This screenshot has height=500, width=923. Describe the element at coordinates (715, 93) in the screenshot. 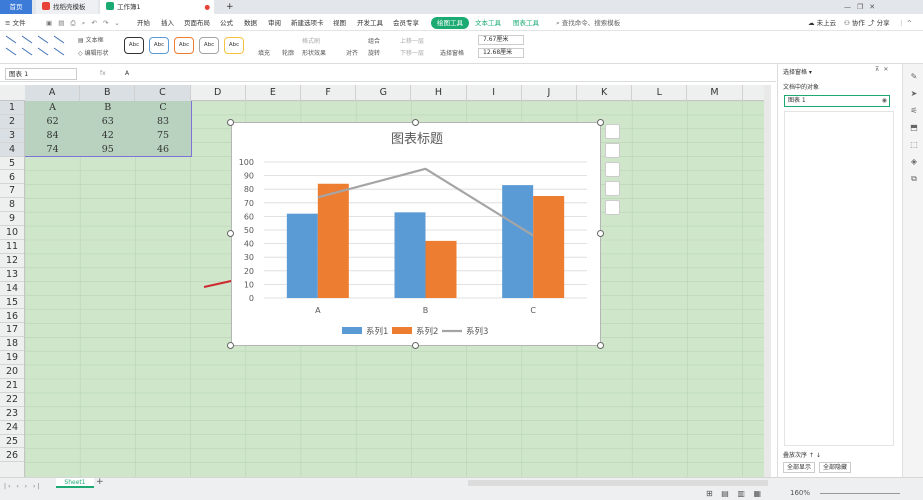

I see `column-header-m: M` at that location.